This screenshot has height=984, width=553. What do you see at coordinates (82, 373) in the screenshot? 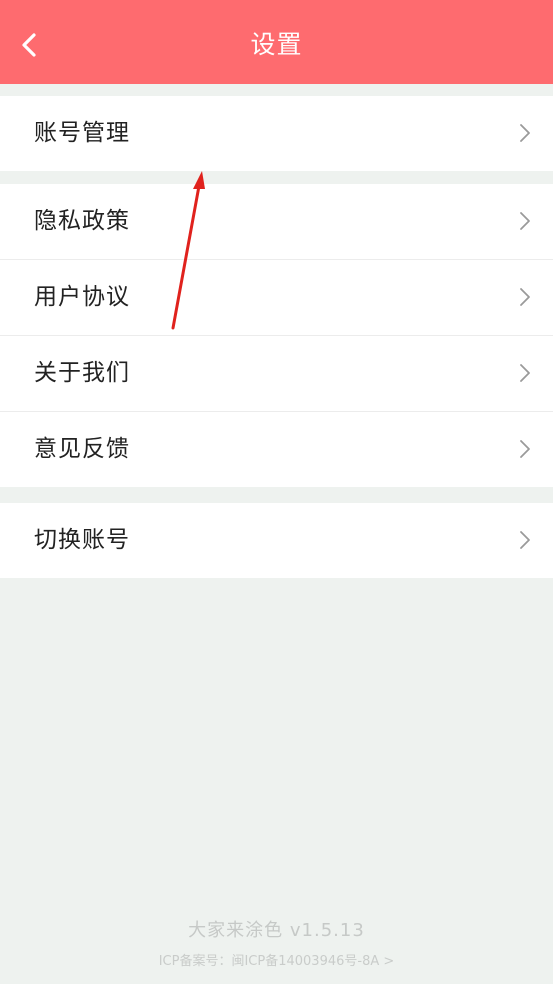
I see `settings-item-label: 关于我们` at bounding box center [82, 373].